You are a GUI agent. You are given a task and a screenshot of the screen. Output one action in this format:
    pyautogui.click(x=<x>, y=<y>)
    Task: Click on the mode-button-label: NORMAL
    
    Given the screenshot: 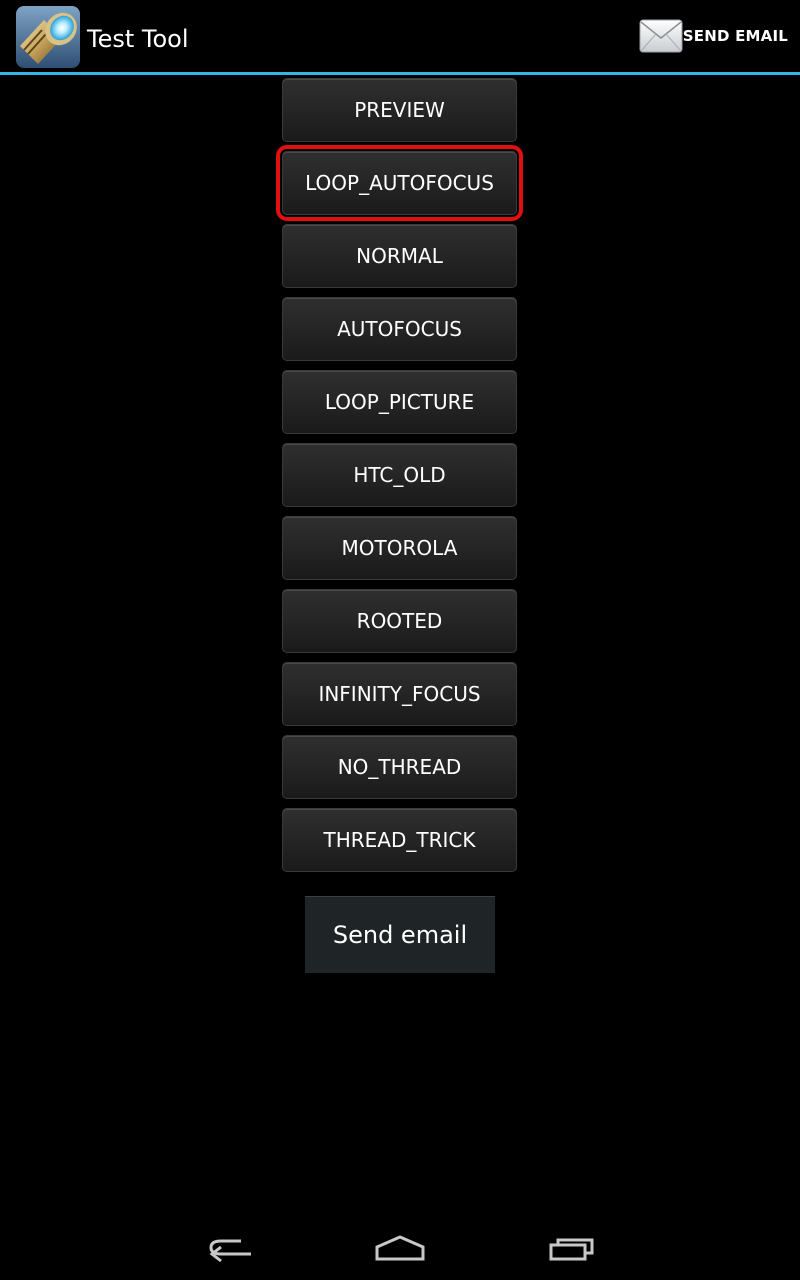 What is the action you would take?
    pyautogui.click(x=399, y=256)
    